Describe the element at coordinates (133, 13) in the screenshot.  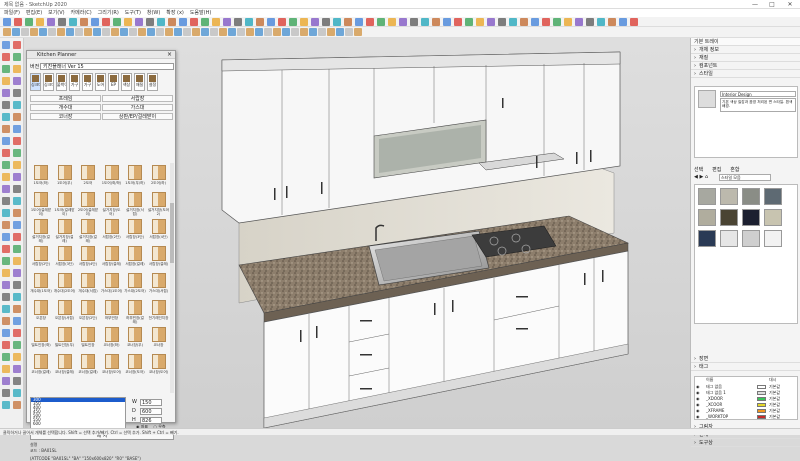
I see `menu-tools: 도구(T)` at that location.